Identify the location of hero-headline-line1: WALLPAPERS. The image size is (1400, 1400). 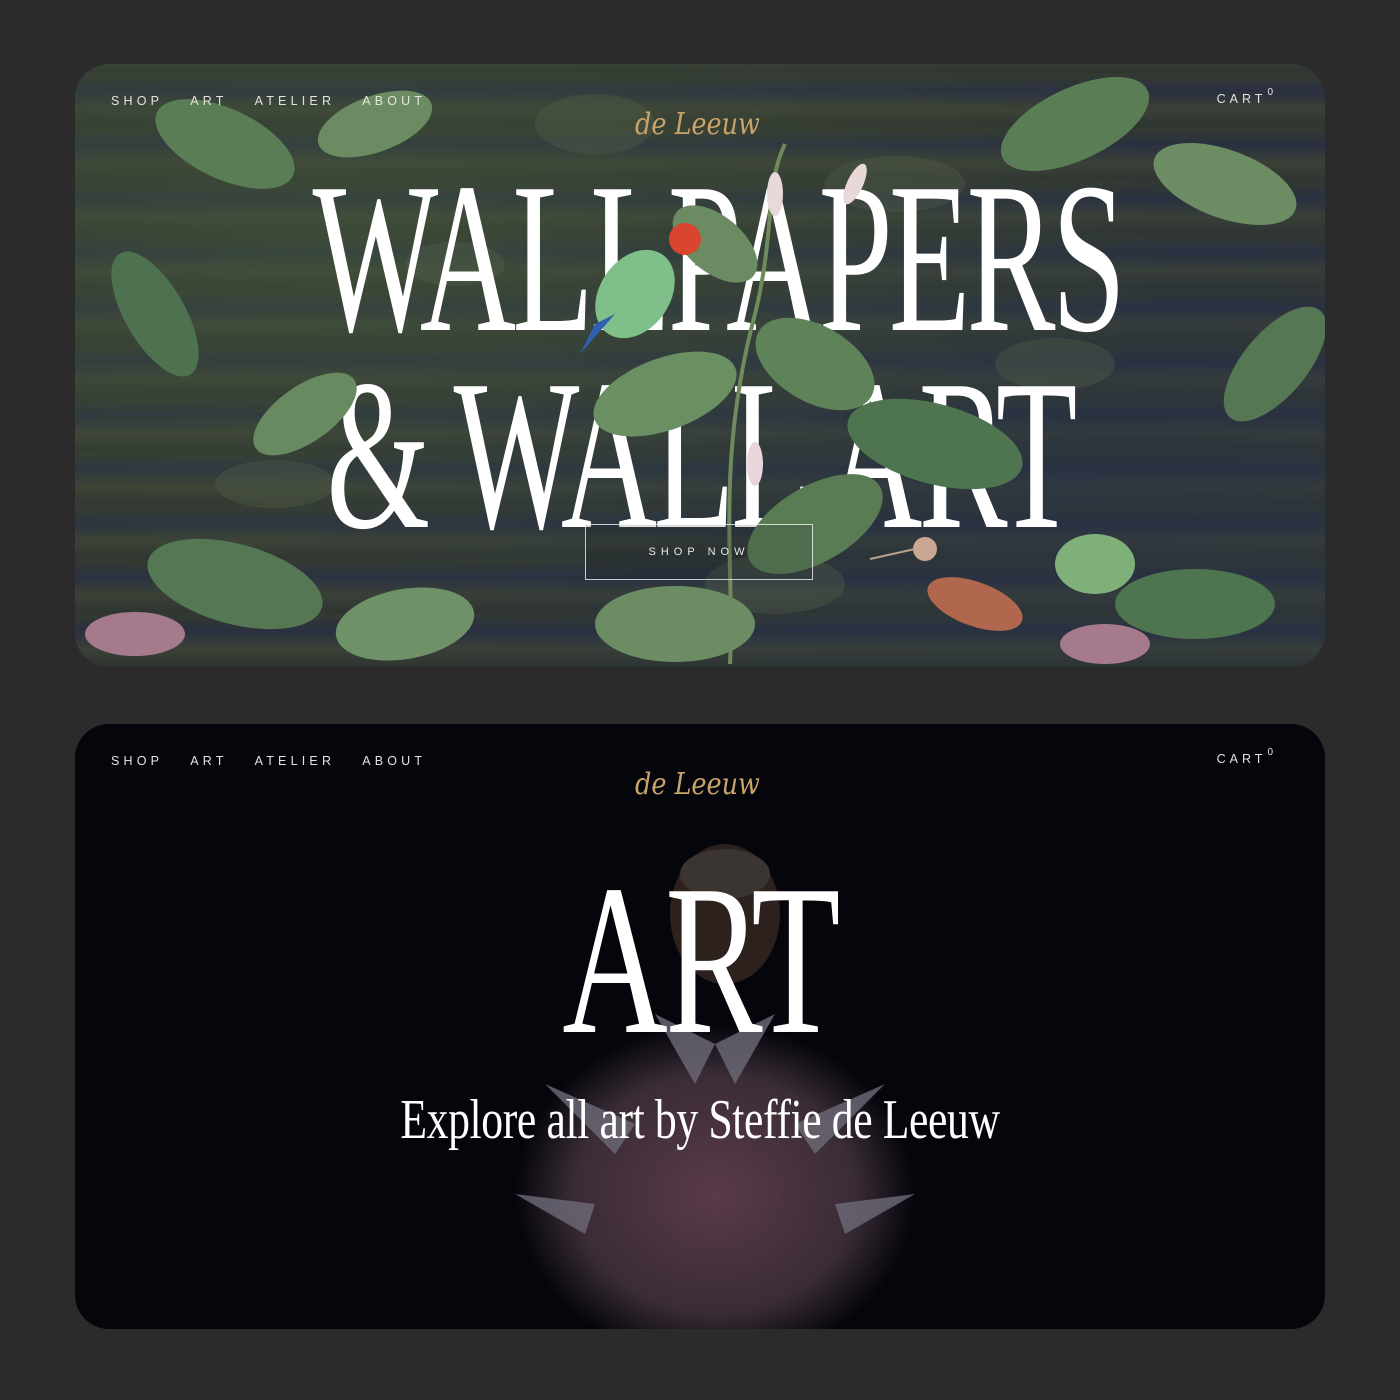
(719, 257).